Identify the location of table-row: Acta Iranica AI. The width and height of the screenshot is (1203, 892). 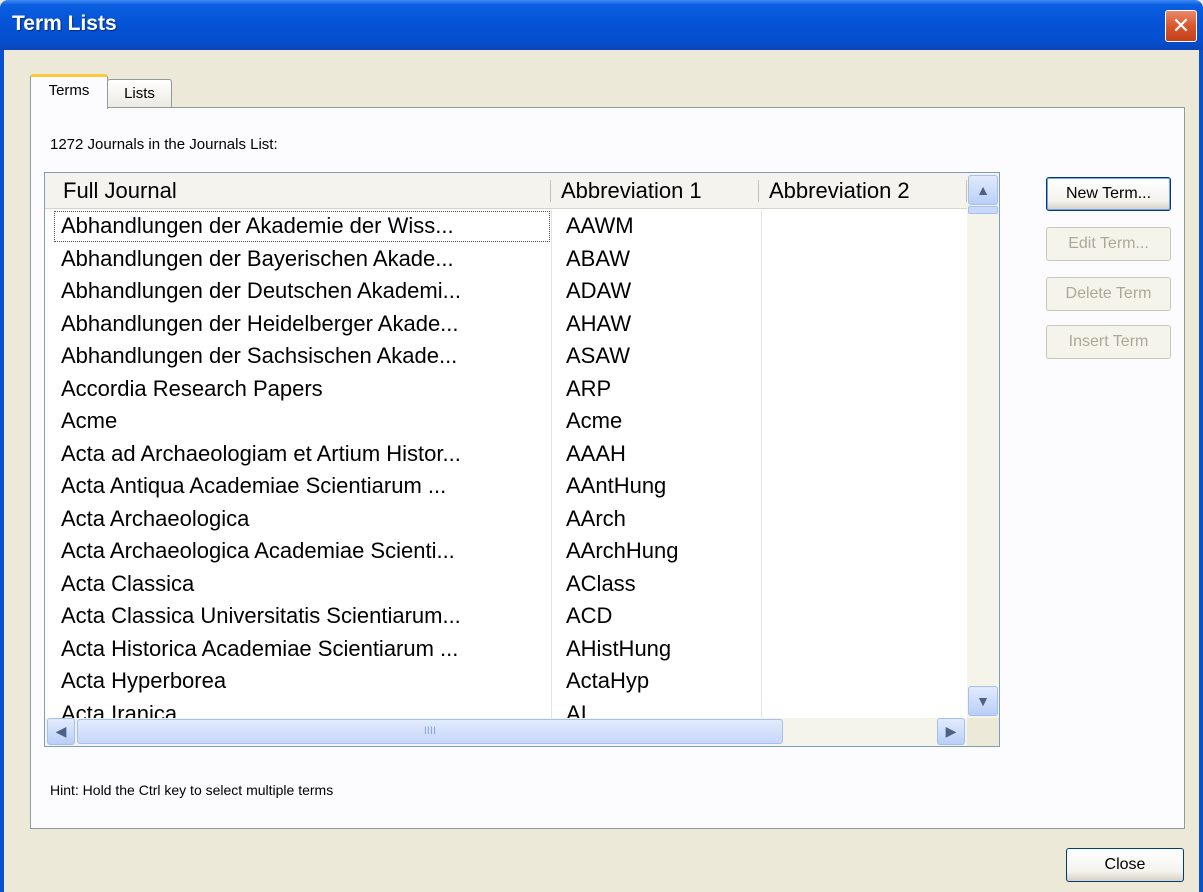
(510, 708).